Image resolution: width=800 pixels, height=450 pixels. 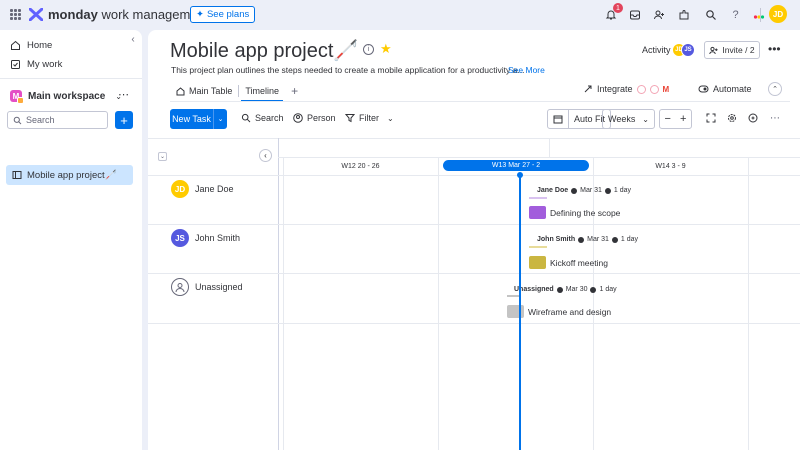 What do you see at coordinates (123, 94) in the screenshot?
I see `workspace-more-icon: ⋯` at bounding box center [123, 94].